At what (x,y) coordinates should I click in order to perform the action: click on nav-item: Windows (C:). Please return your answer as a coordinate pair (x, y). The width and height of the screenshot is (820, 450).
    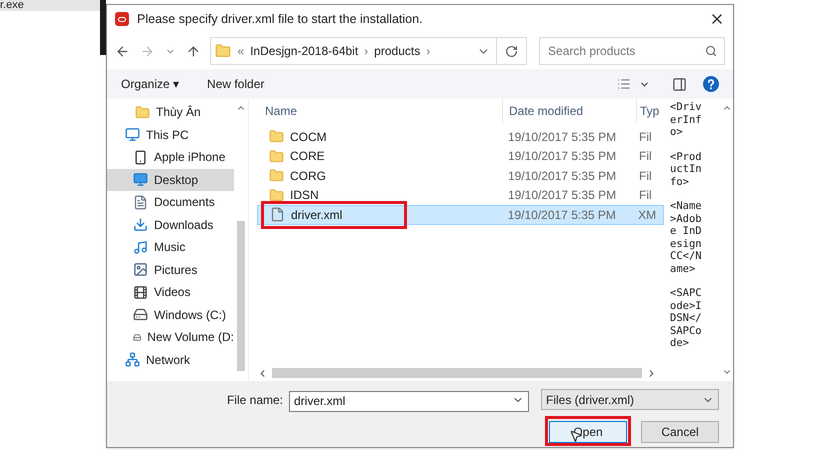
    Looking at the image, I should click on (170, 315).